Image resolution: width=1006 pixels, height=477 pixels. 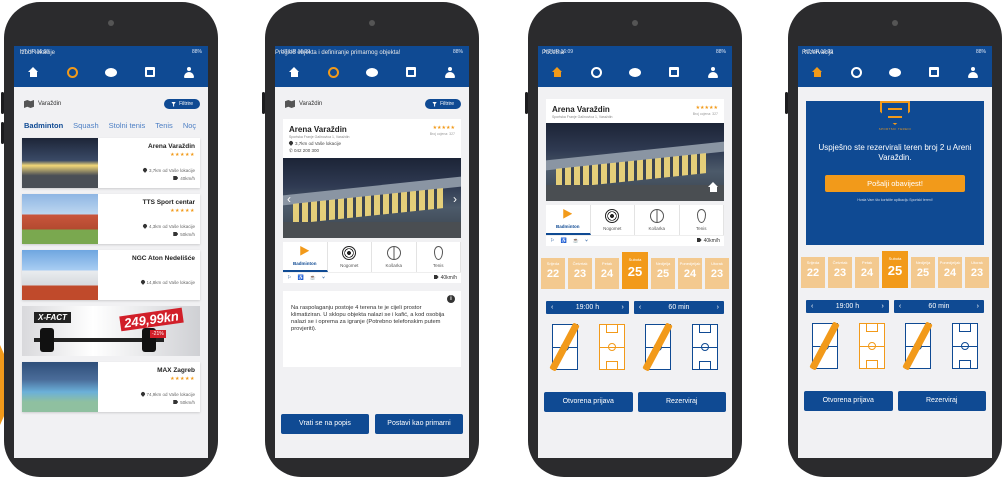 I want to click on advertisement-banner: X-FACT 249,99kn -21%, so click(x=111, y=331).